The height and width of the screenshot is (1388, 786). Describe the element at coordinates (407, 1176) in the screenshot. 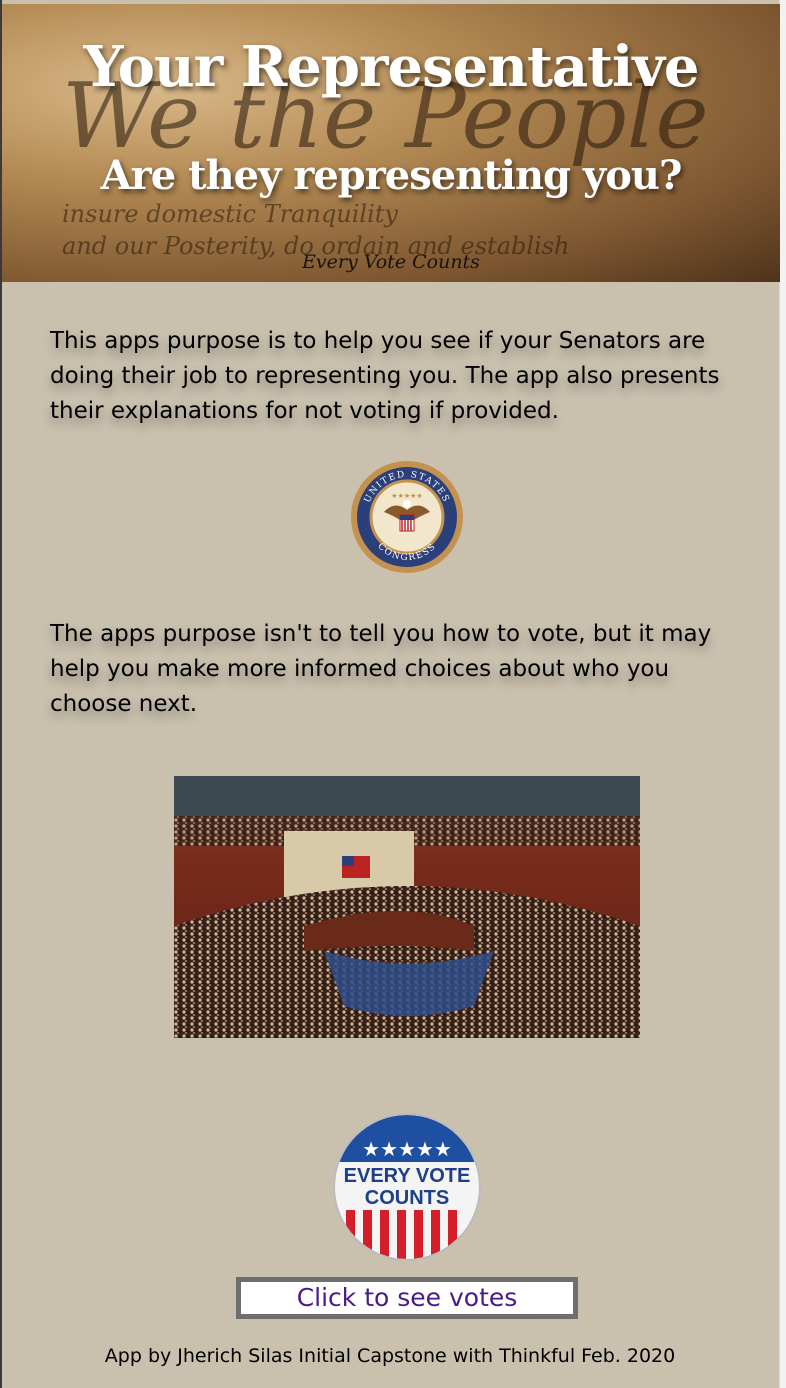

I see `badge-line1: EVERY VOTE` at that location.